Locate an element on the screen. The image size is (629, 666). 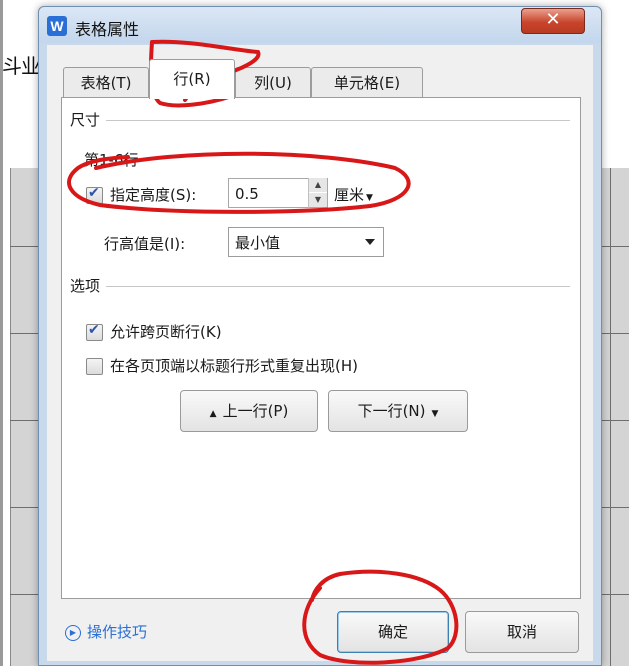
options-section-rule is located at coordinates (338, 286).